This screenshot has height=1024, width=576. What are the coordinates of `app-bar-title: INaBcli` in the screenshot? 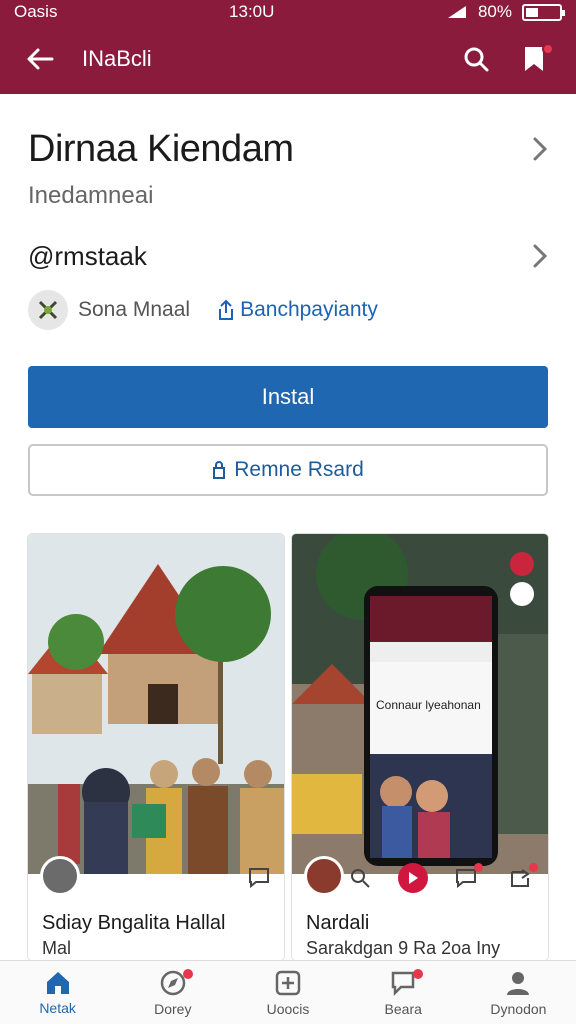 It's located at (117, 58).